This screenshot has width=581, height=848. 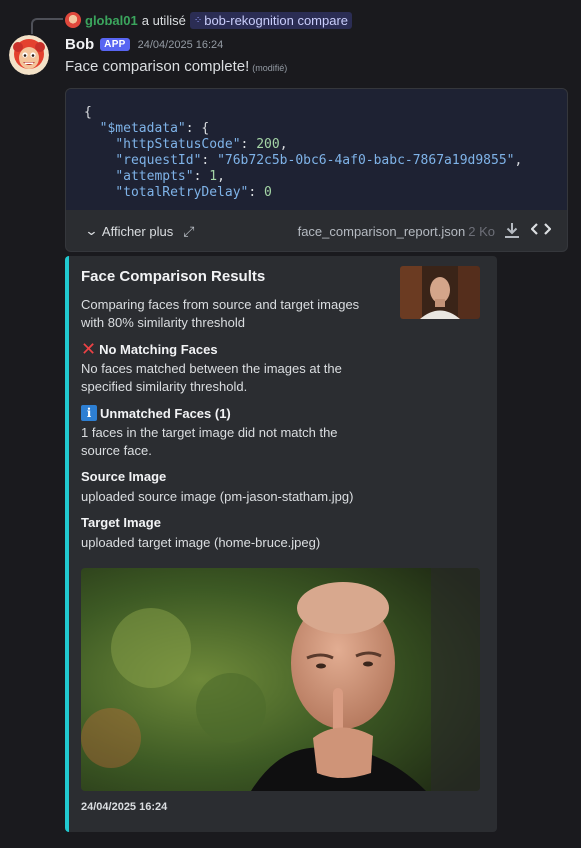 I want to click on reply-connector, so click(x=47, y=26).